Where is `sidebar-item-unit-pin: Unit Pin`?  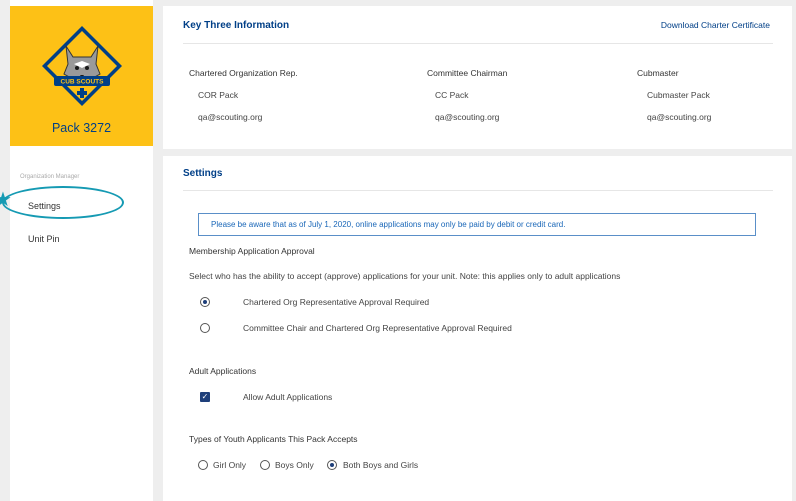
sidebar-item-unit-pin: Unit Pin is located at coordinates (44, 239).